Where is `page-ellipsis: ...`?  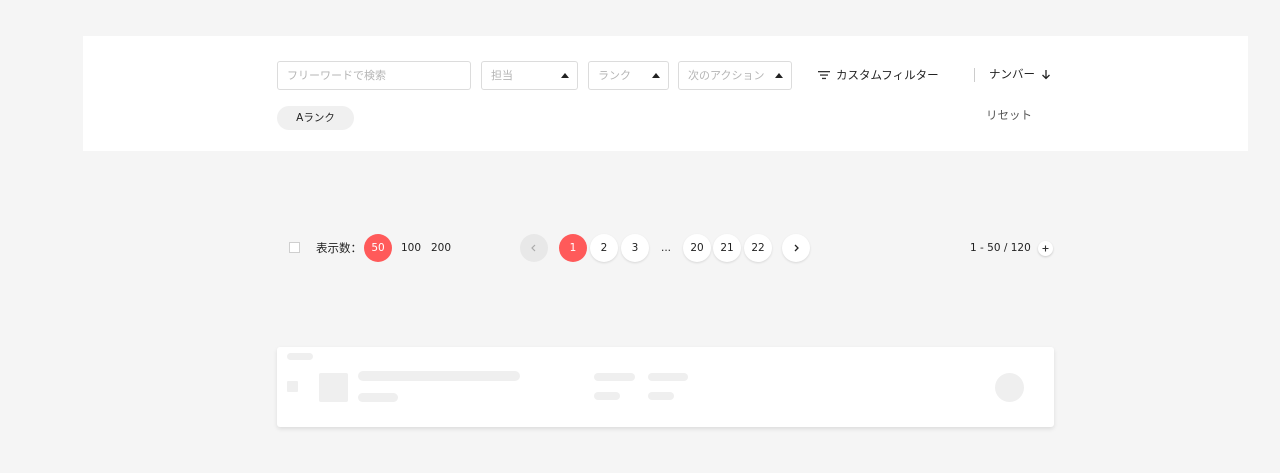
page-ellipsis: ... is located at coordinates (666, 248).